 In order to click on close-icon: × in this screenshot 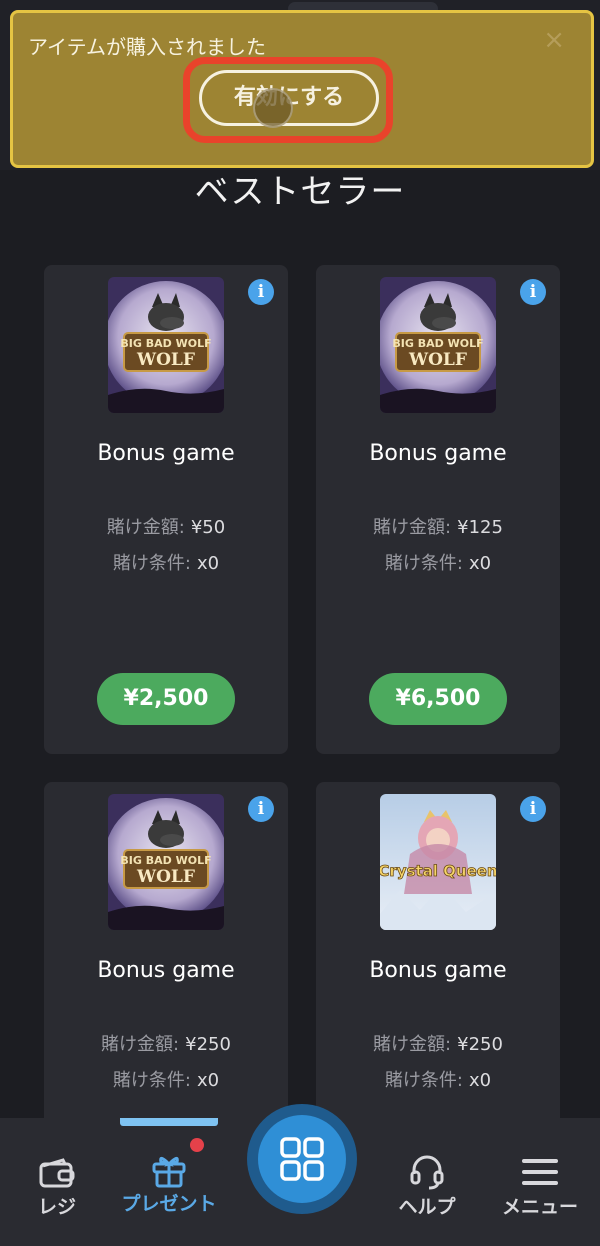, I will do `click(554, 40)`.